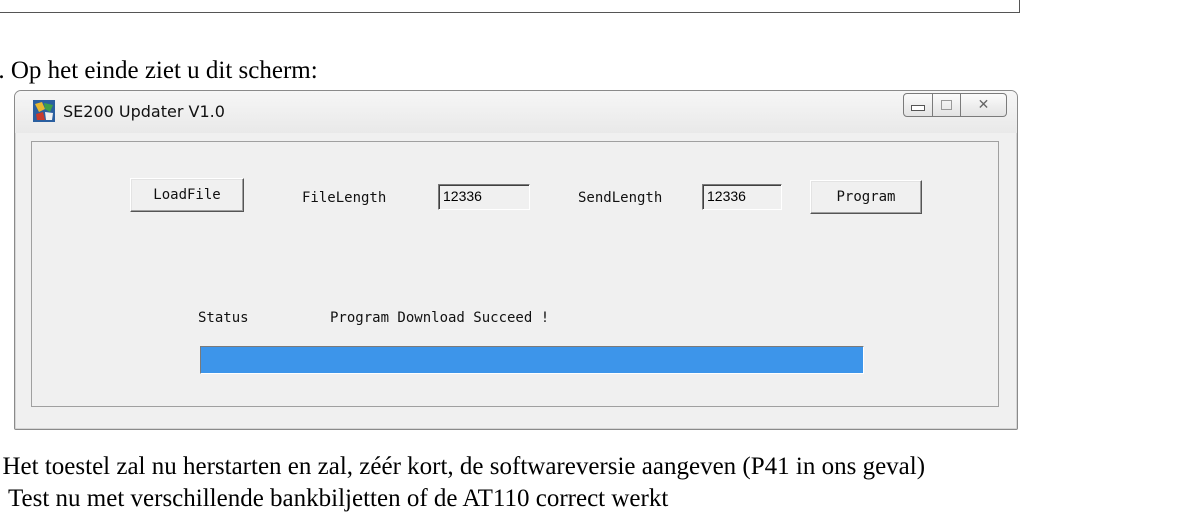 The width and height of the screenshot is (1204, 518). I want to click on program-label: Program, so click(866, 197).